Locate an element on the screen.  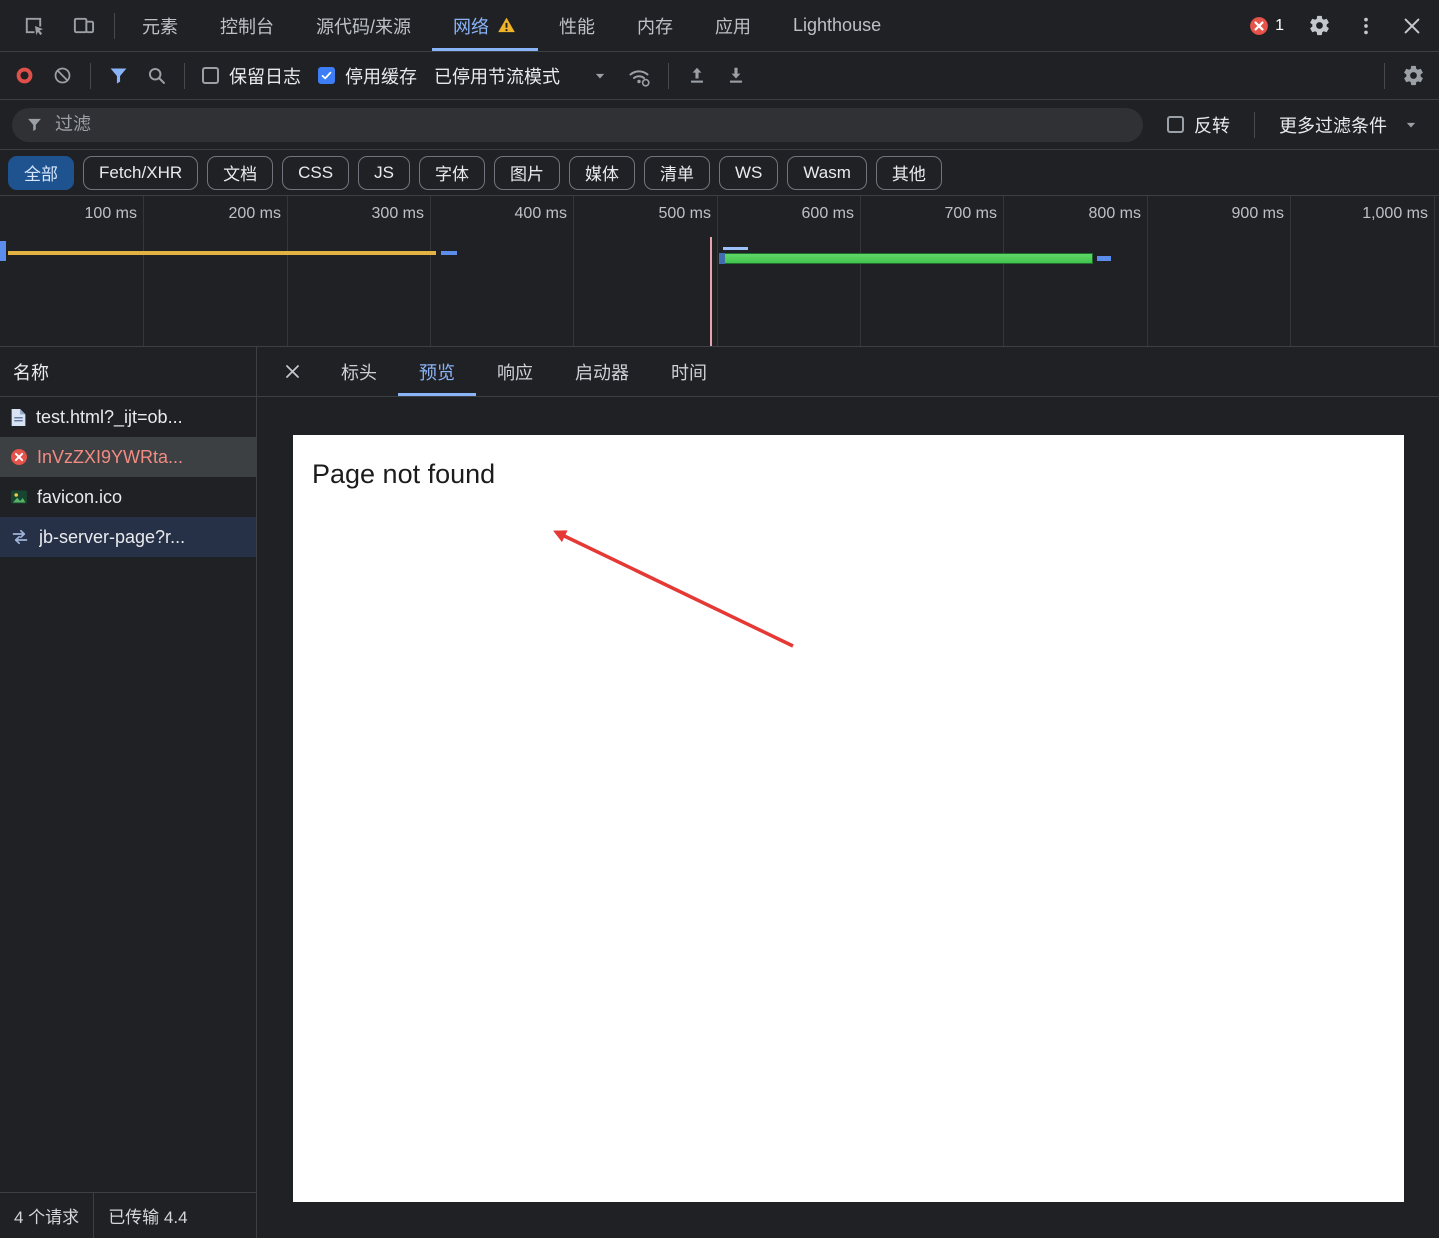
request-row: favicon.ico is located at coordinates (128, 497).